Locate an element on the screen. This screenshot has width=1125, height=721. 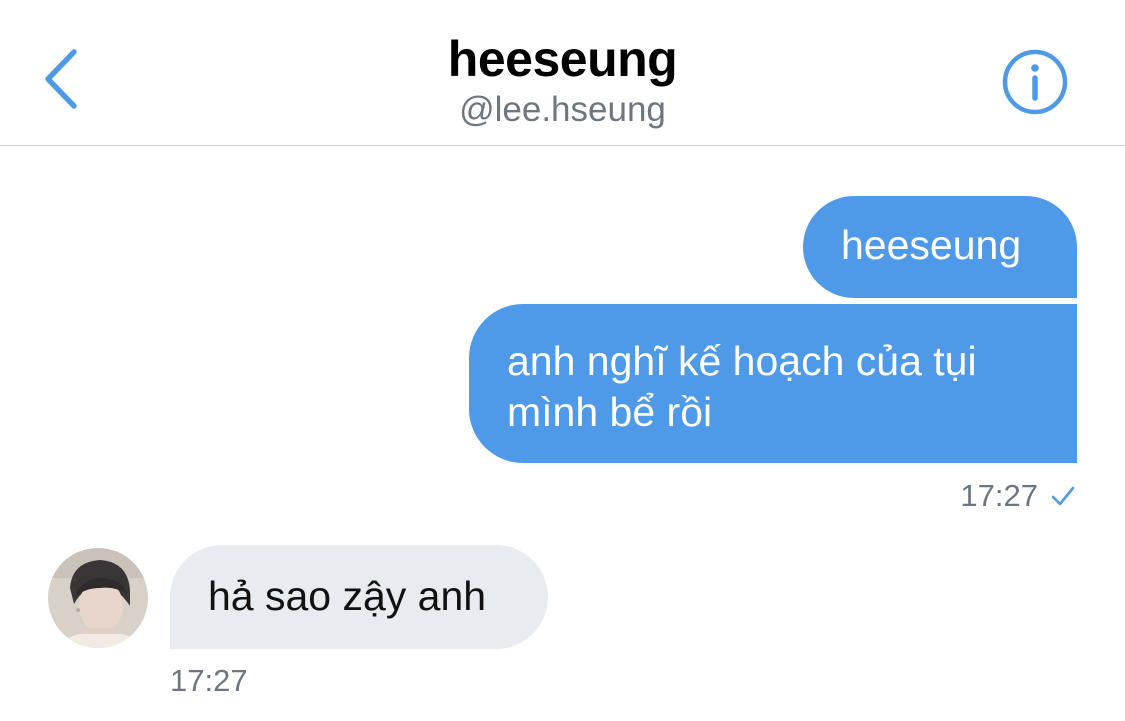
checkmark-icon is located at coordinates (1063, 496).